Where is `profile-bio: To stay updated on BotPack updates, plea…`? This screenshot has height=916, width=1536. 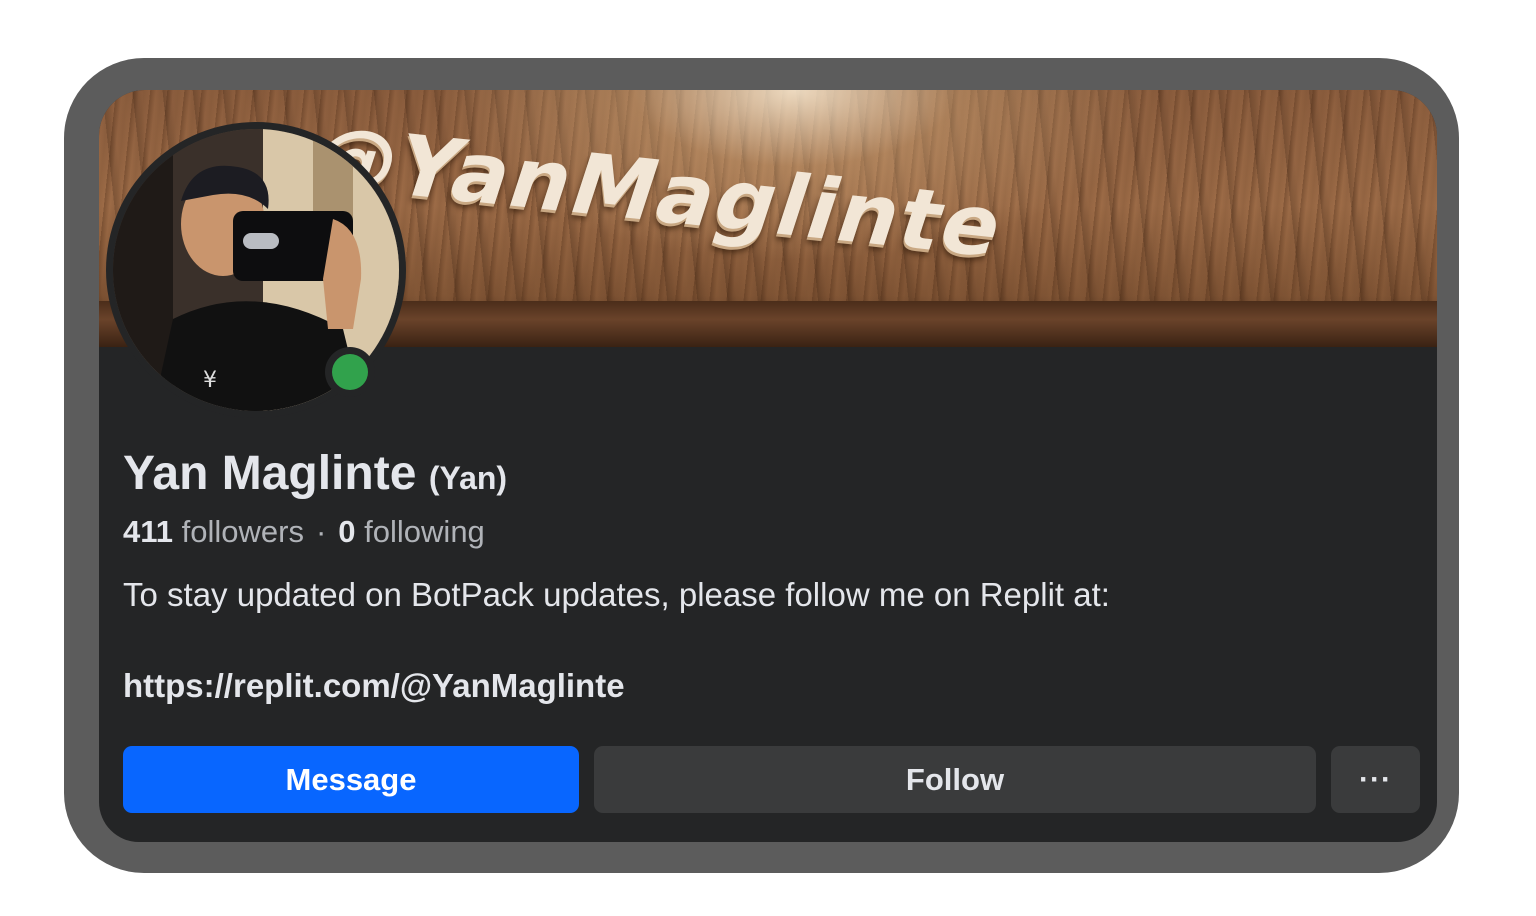
profile-bio: To stay updated on BotPack updates, plea… is located at coordinates (616, 594).